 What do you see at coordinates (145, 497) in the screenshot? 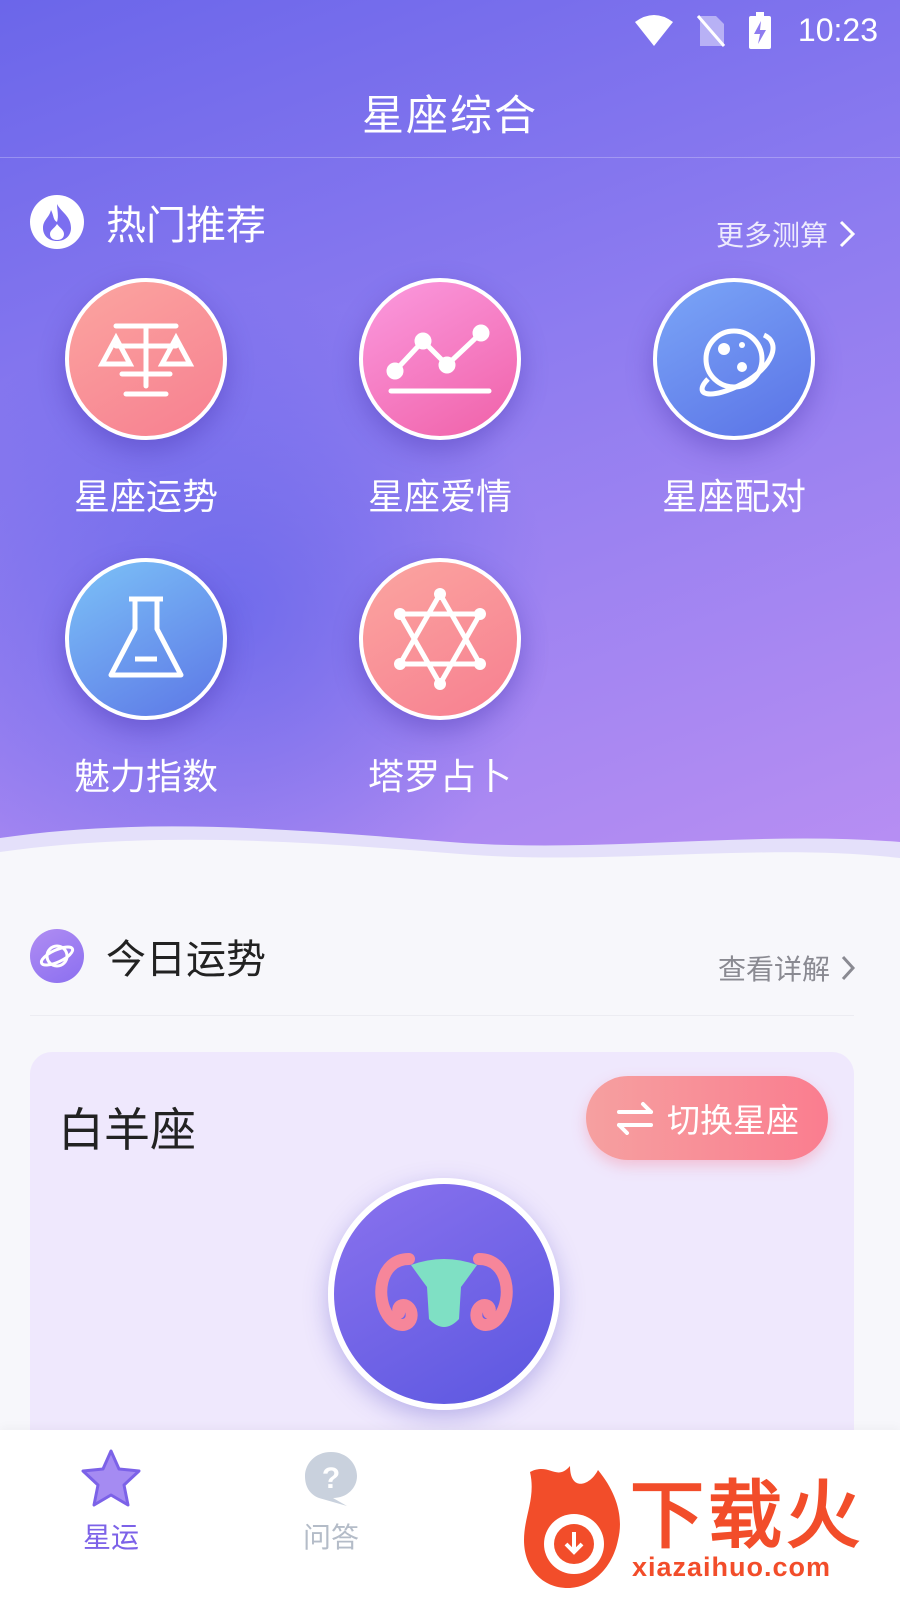
I see `grid-item-label: 星座运势` at bounding box center [145, 497].